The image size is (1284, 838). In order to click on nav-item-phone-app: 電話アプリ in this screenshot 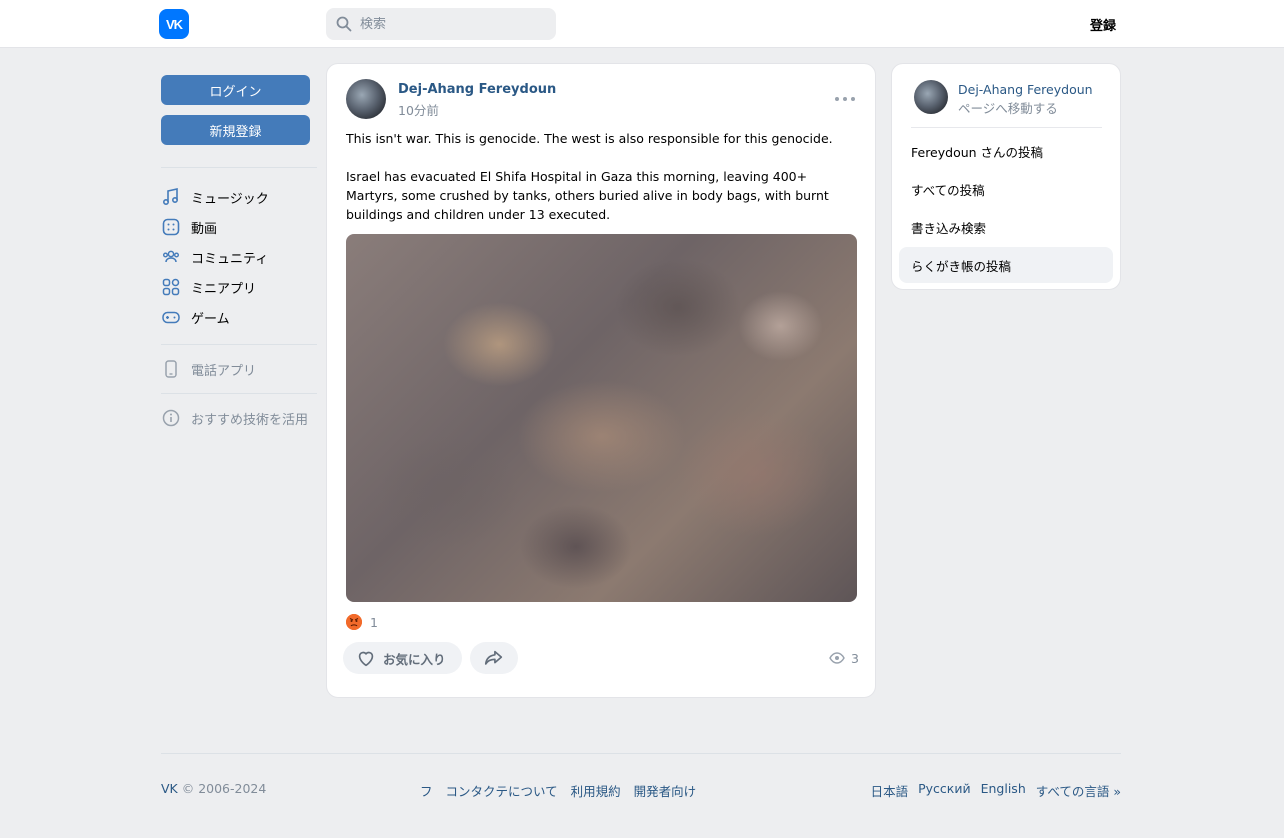, I will do `click(239, 369)`.